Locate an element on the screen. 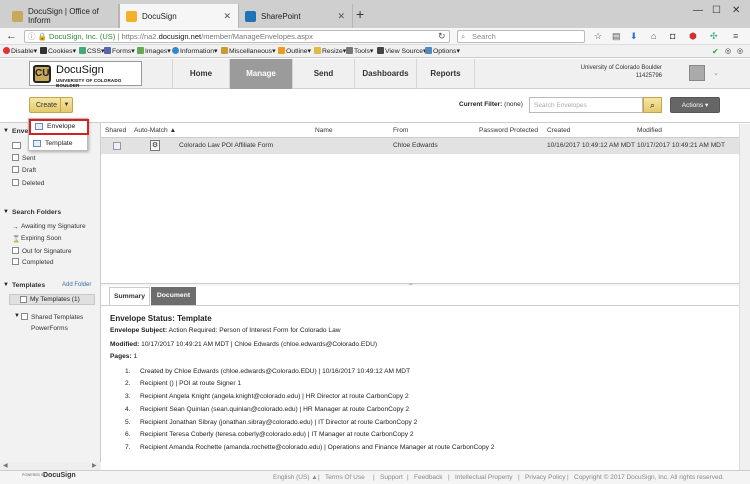 This screenshot has width=750, height=484. filter-value: (none) is located at coordinates (513, 104).